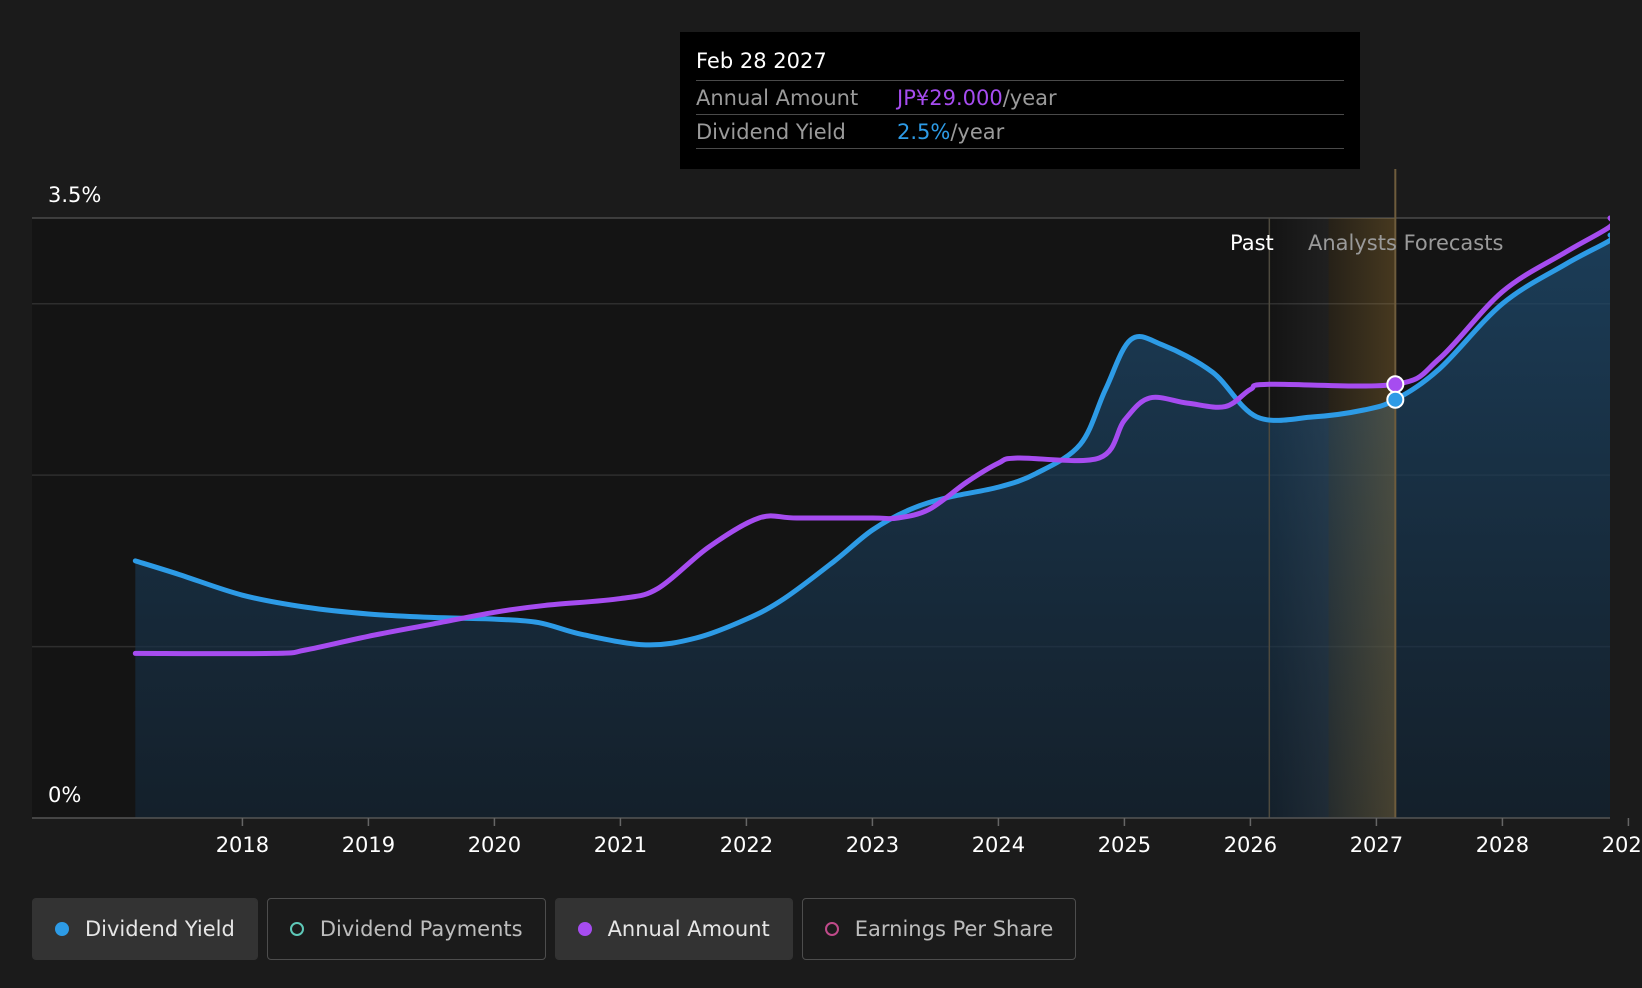 The image size is (1642, 988). What do you see at coordinates (1622, 845) in the screenshot?
I see `x-tick-label: 2029` at bounding box center [1622, 845].